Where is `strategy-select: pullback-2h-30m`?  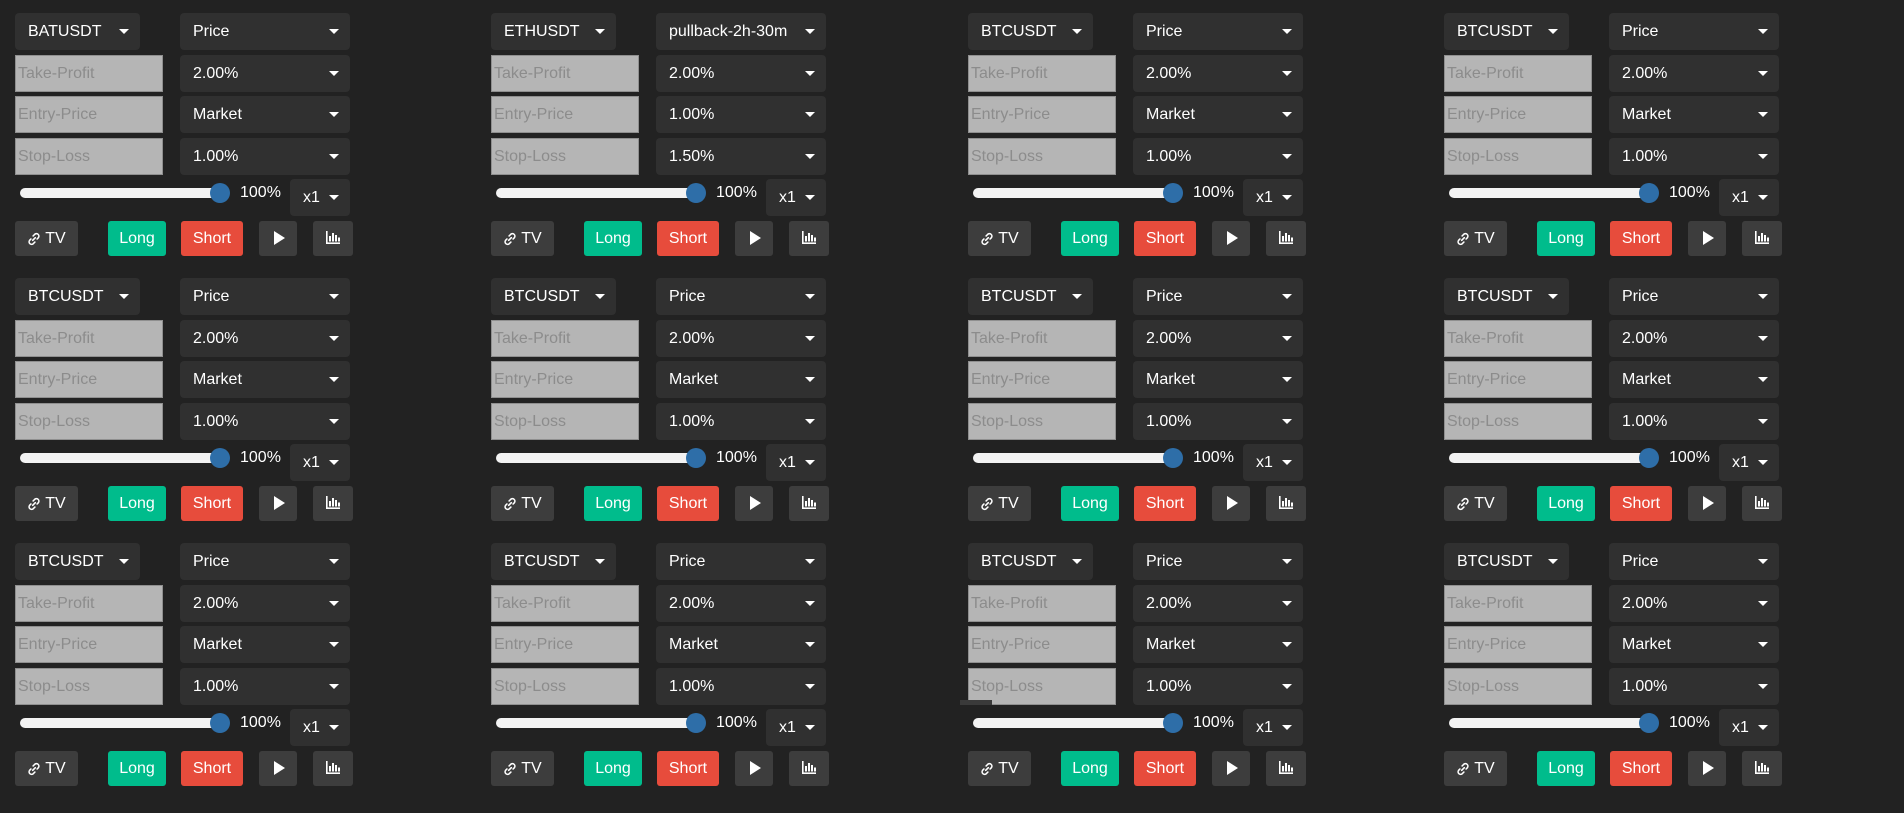
strategy-select: pullback-2h-30m is located at coordinates (741, 31).